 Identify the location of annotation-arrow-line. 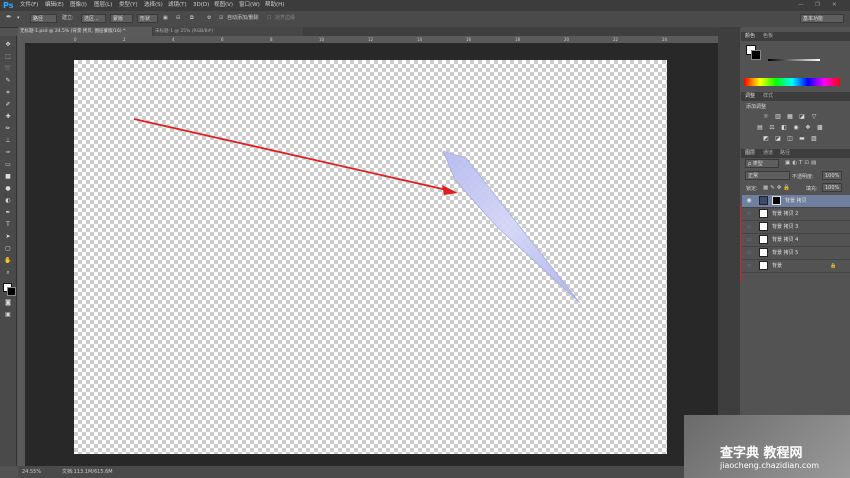
(290, 154).